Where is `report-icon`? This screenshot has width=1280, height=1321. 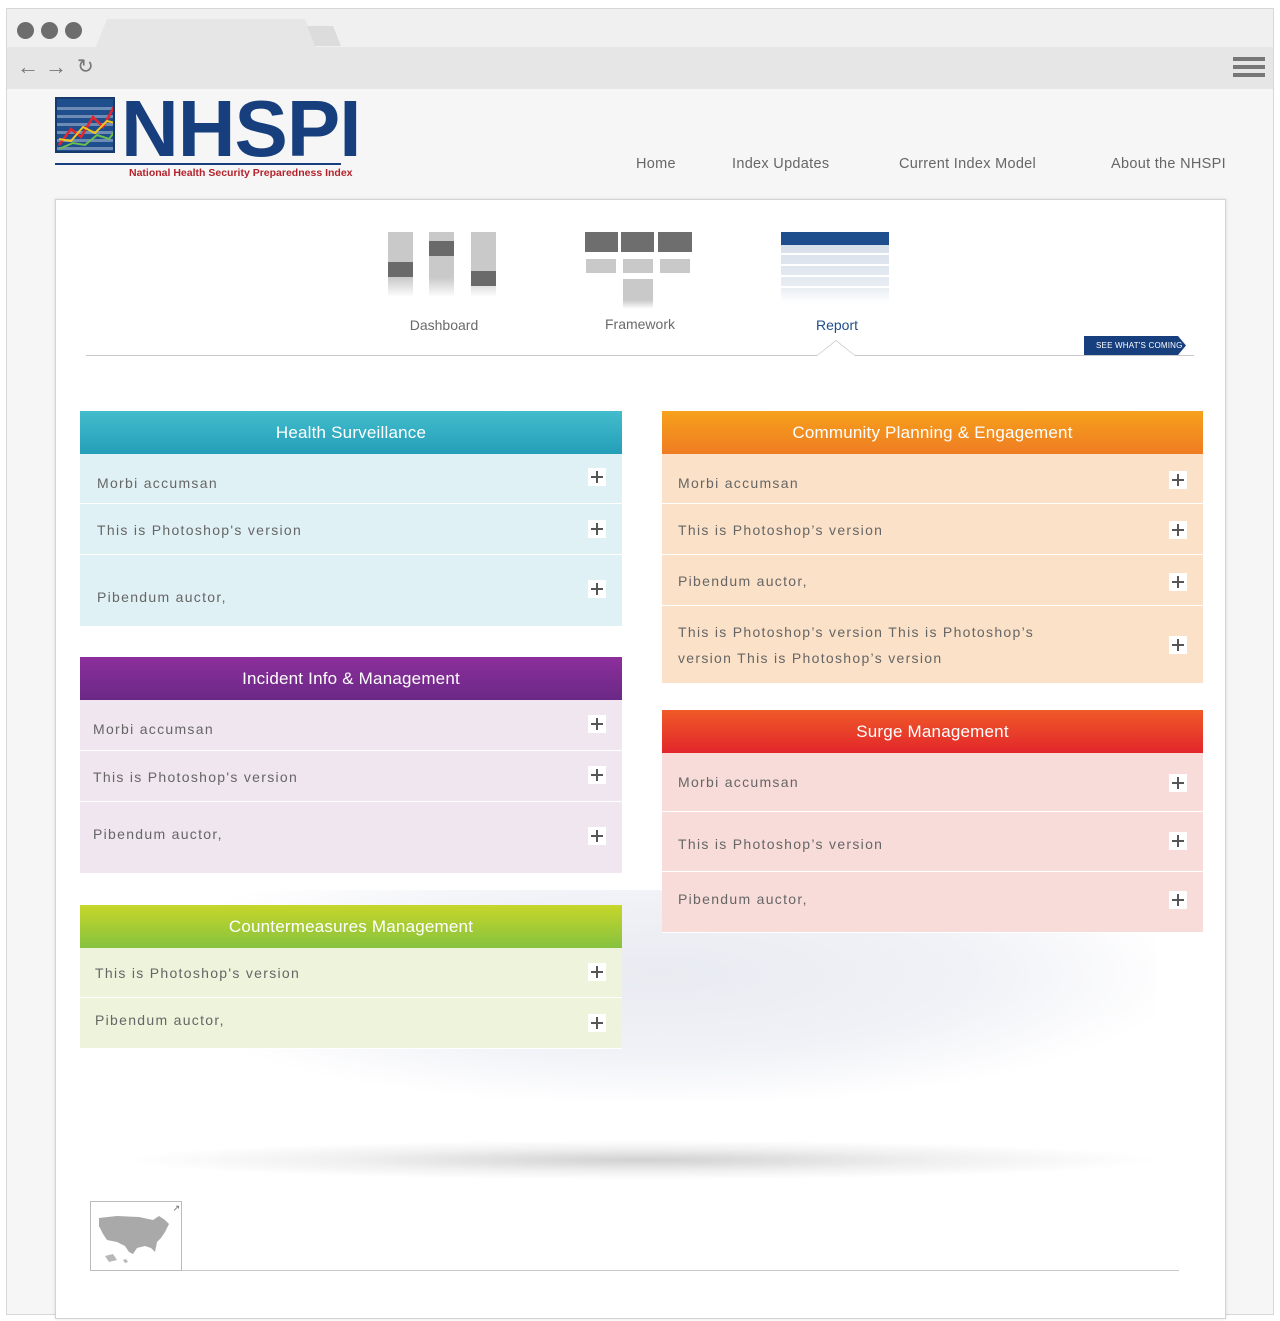 report-icon is located at coordinates (835, 267).